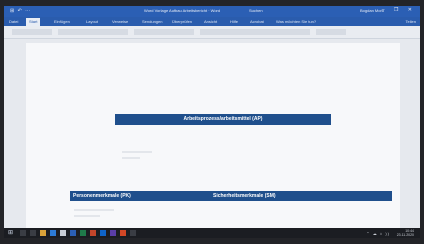 Image resolution: width=424 pixels, height=244 pixels. I want to click on edge-icon, so click(53, 233).